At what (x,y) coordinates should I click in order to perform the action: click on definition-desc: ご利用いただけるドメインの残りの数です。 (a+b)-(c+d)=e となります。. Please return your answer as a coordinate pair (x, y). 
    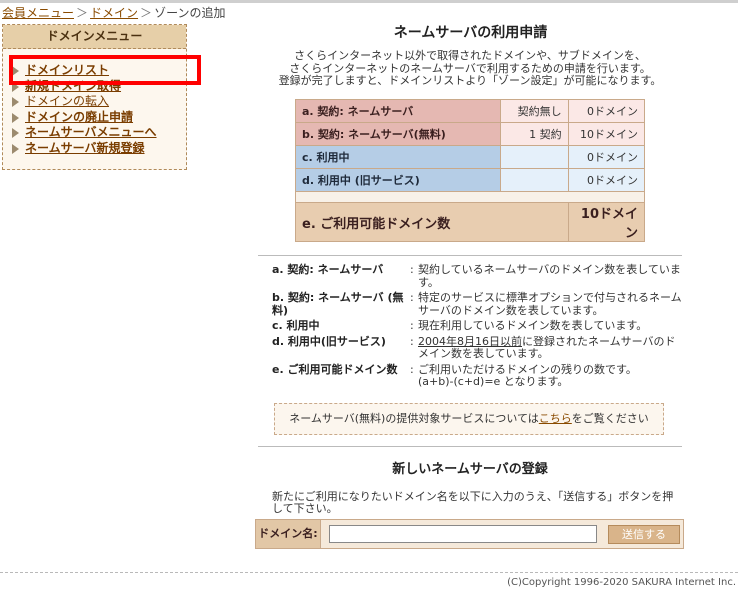
    Looking at the image, I should click on (550, 376).